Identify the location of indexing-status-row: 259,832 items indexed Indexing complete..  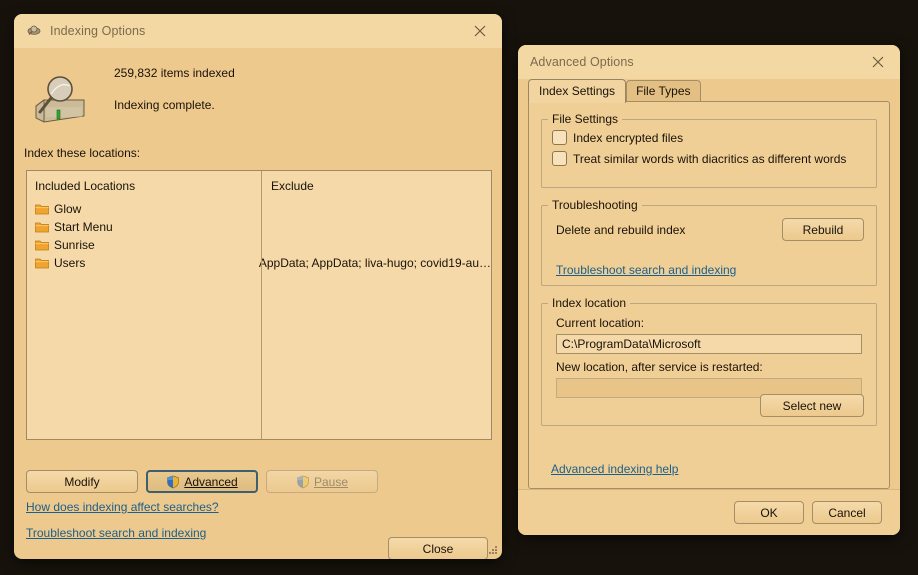
(258, 89).